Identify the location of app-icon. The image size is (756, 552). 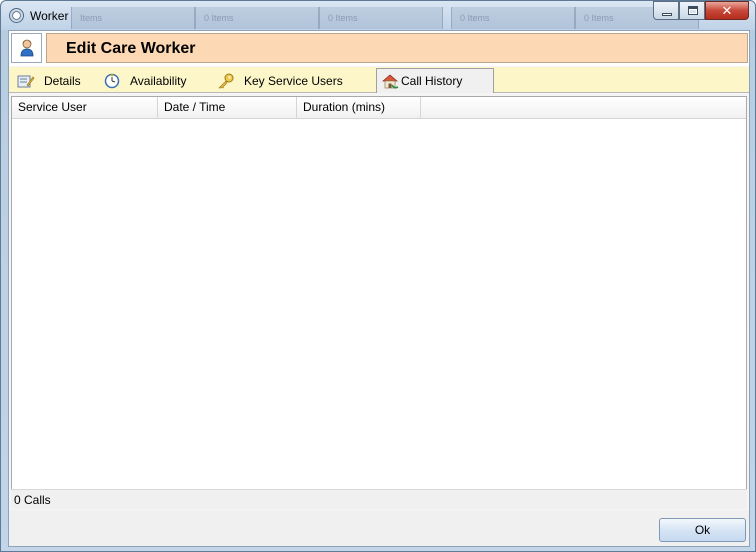
(16, 15).